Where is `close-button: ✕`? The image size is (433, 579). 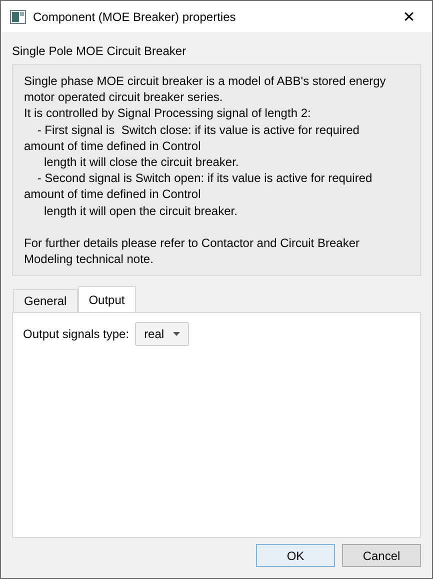 close-button: ✕ is located at coordinates (409, 16).